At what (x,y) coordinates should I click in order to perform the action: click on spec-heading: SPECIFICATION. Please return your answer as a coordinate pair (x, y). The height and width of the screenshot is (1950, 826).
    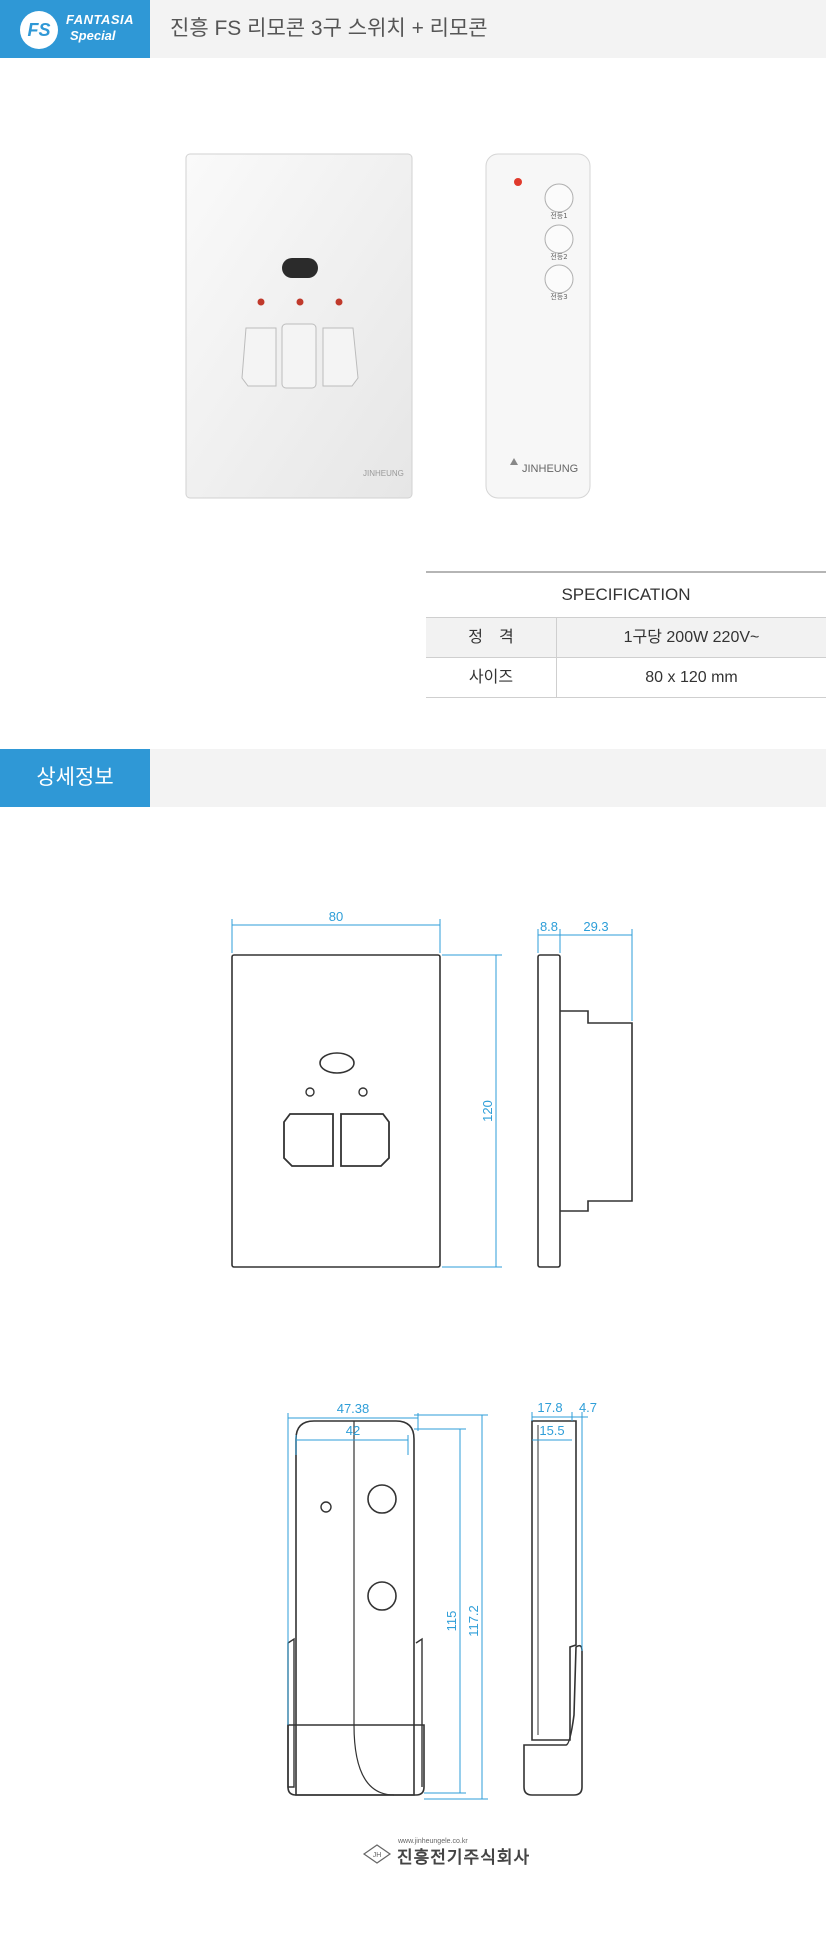
    Looking at the image, I should click on (626, 594).